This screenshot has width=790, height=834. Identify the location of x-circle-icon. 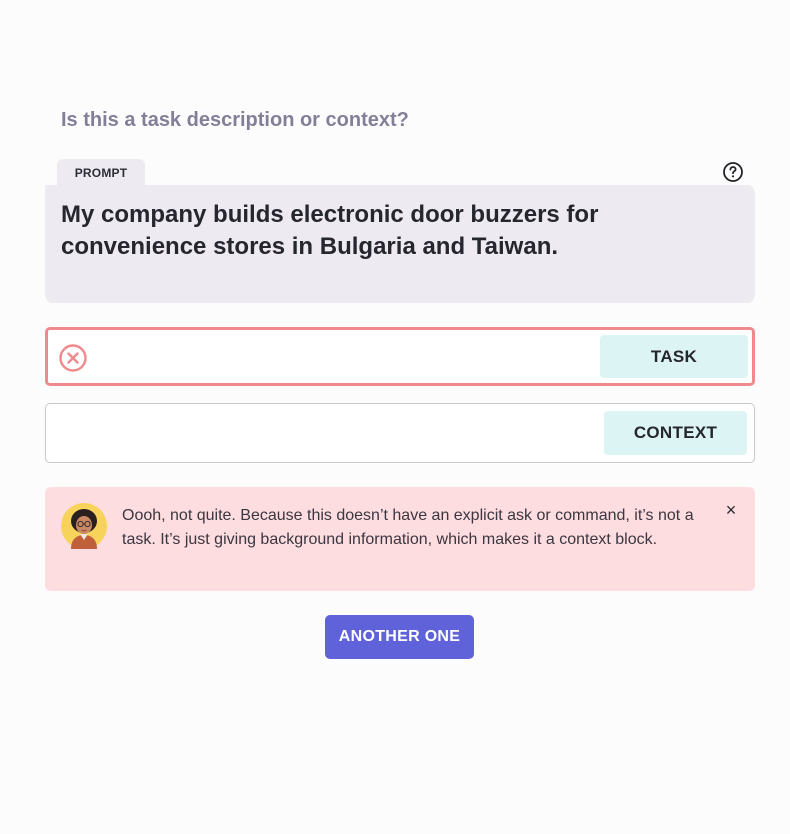
(73, 358).